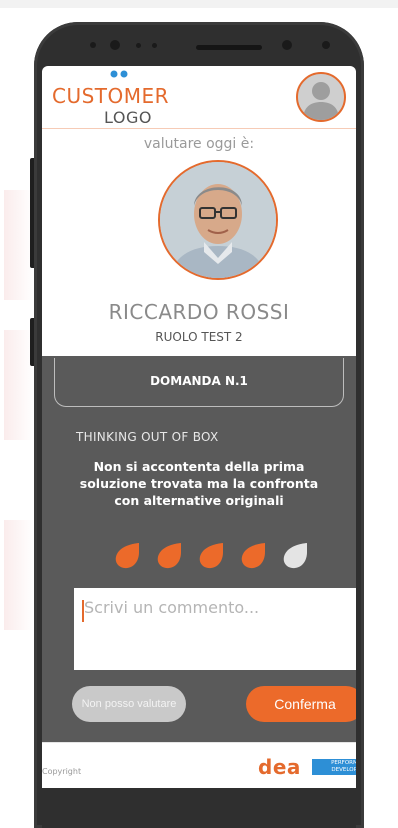 The height and width of the screenshot is (828, 398). What do you see at coordinates (321, 101) in the screenshot?
I see `user-icon` at bounding box center [321, 101].